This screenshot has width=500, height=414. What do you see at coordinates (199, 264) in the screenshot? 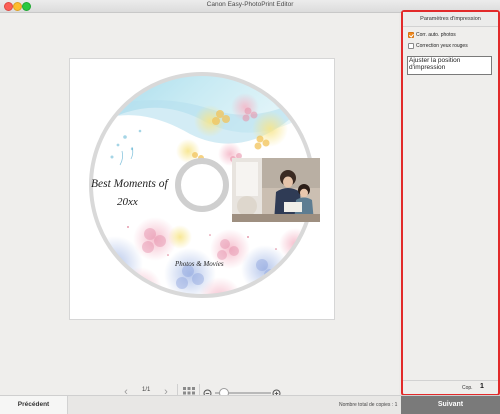
I see `disc-subtitle: Photos & Movies` at bounding box center [199, 264].